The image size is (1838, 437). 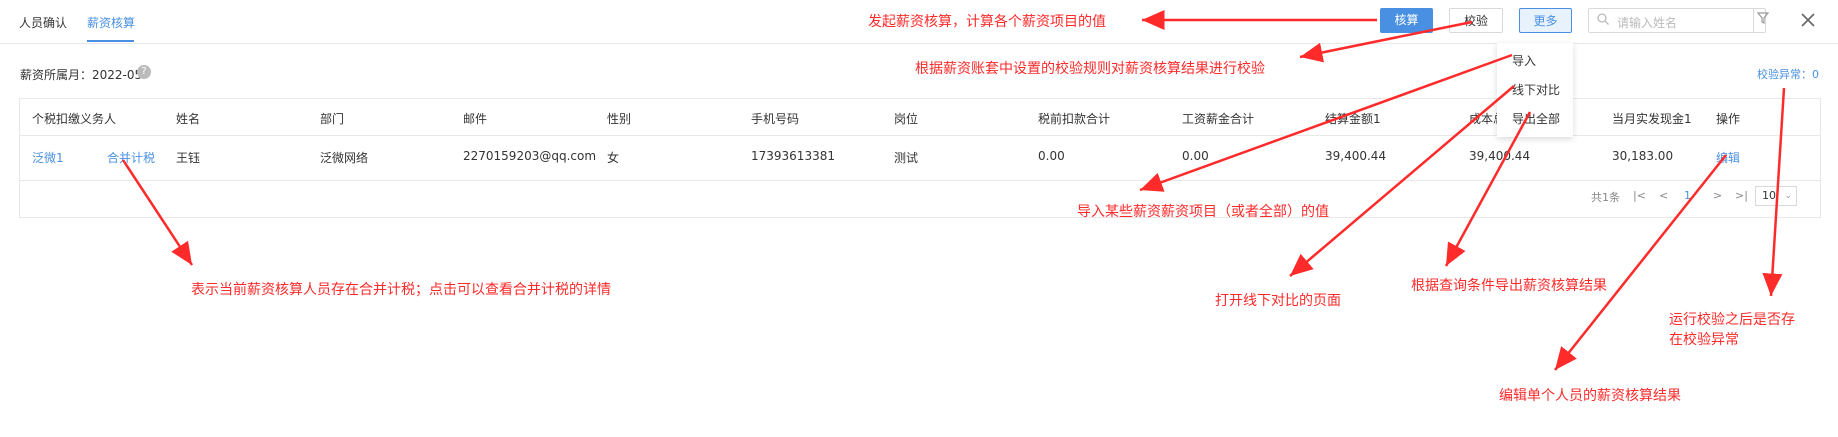 What do you see at coordinates (157, 212) in the screenshot?
I see `arrow-merge` at bounding box center [157, 212].